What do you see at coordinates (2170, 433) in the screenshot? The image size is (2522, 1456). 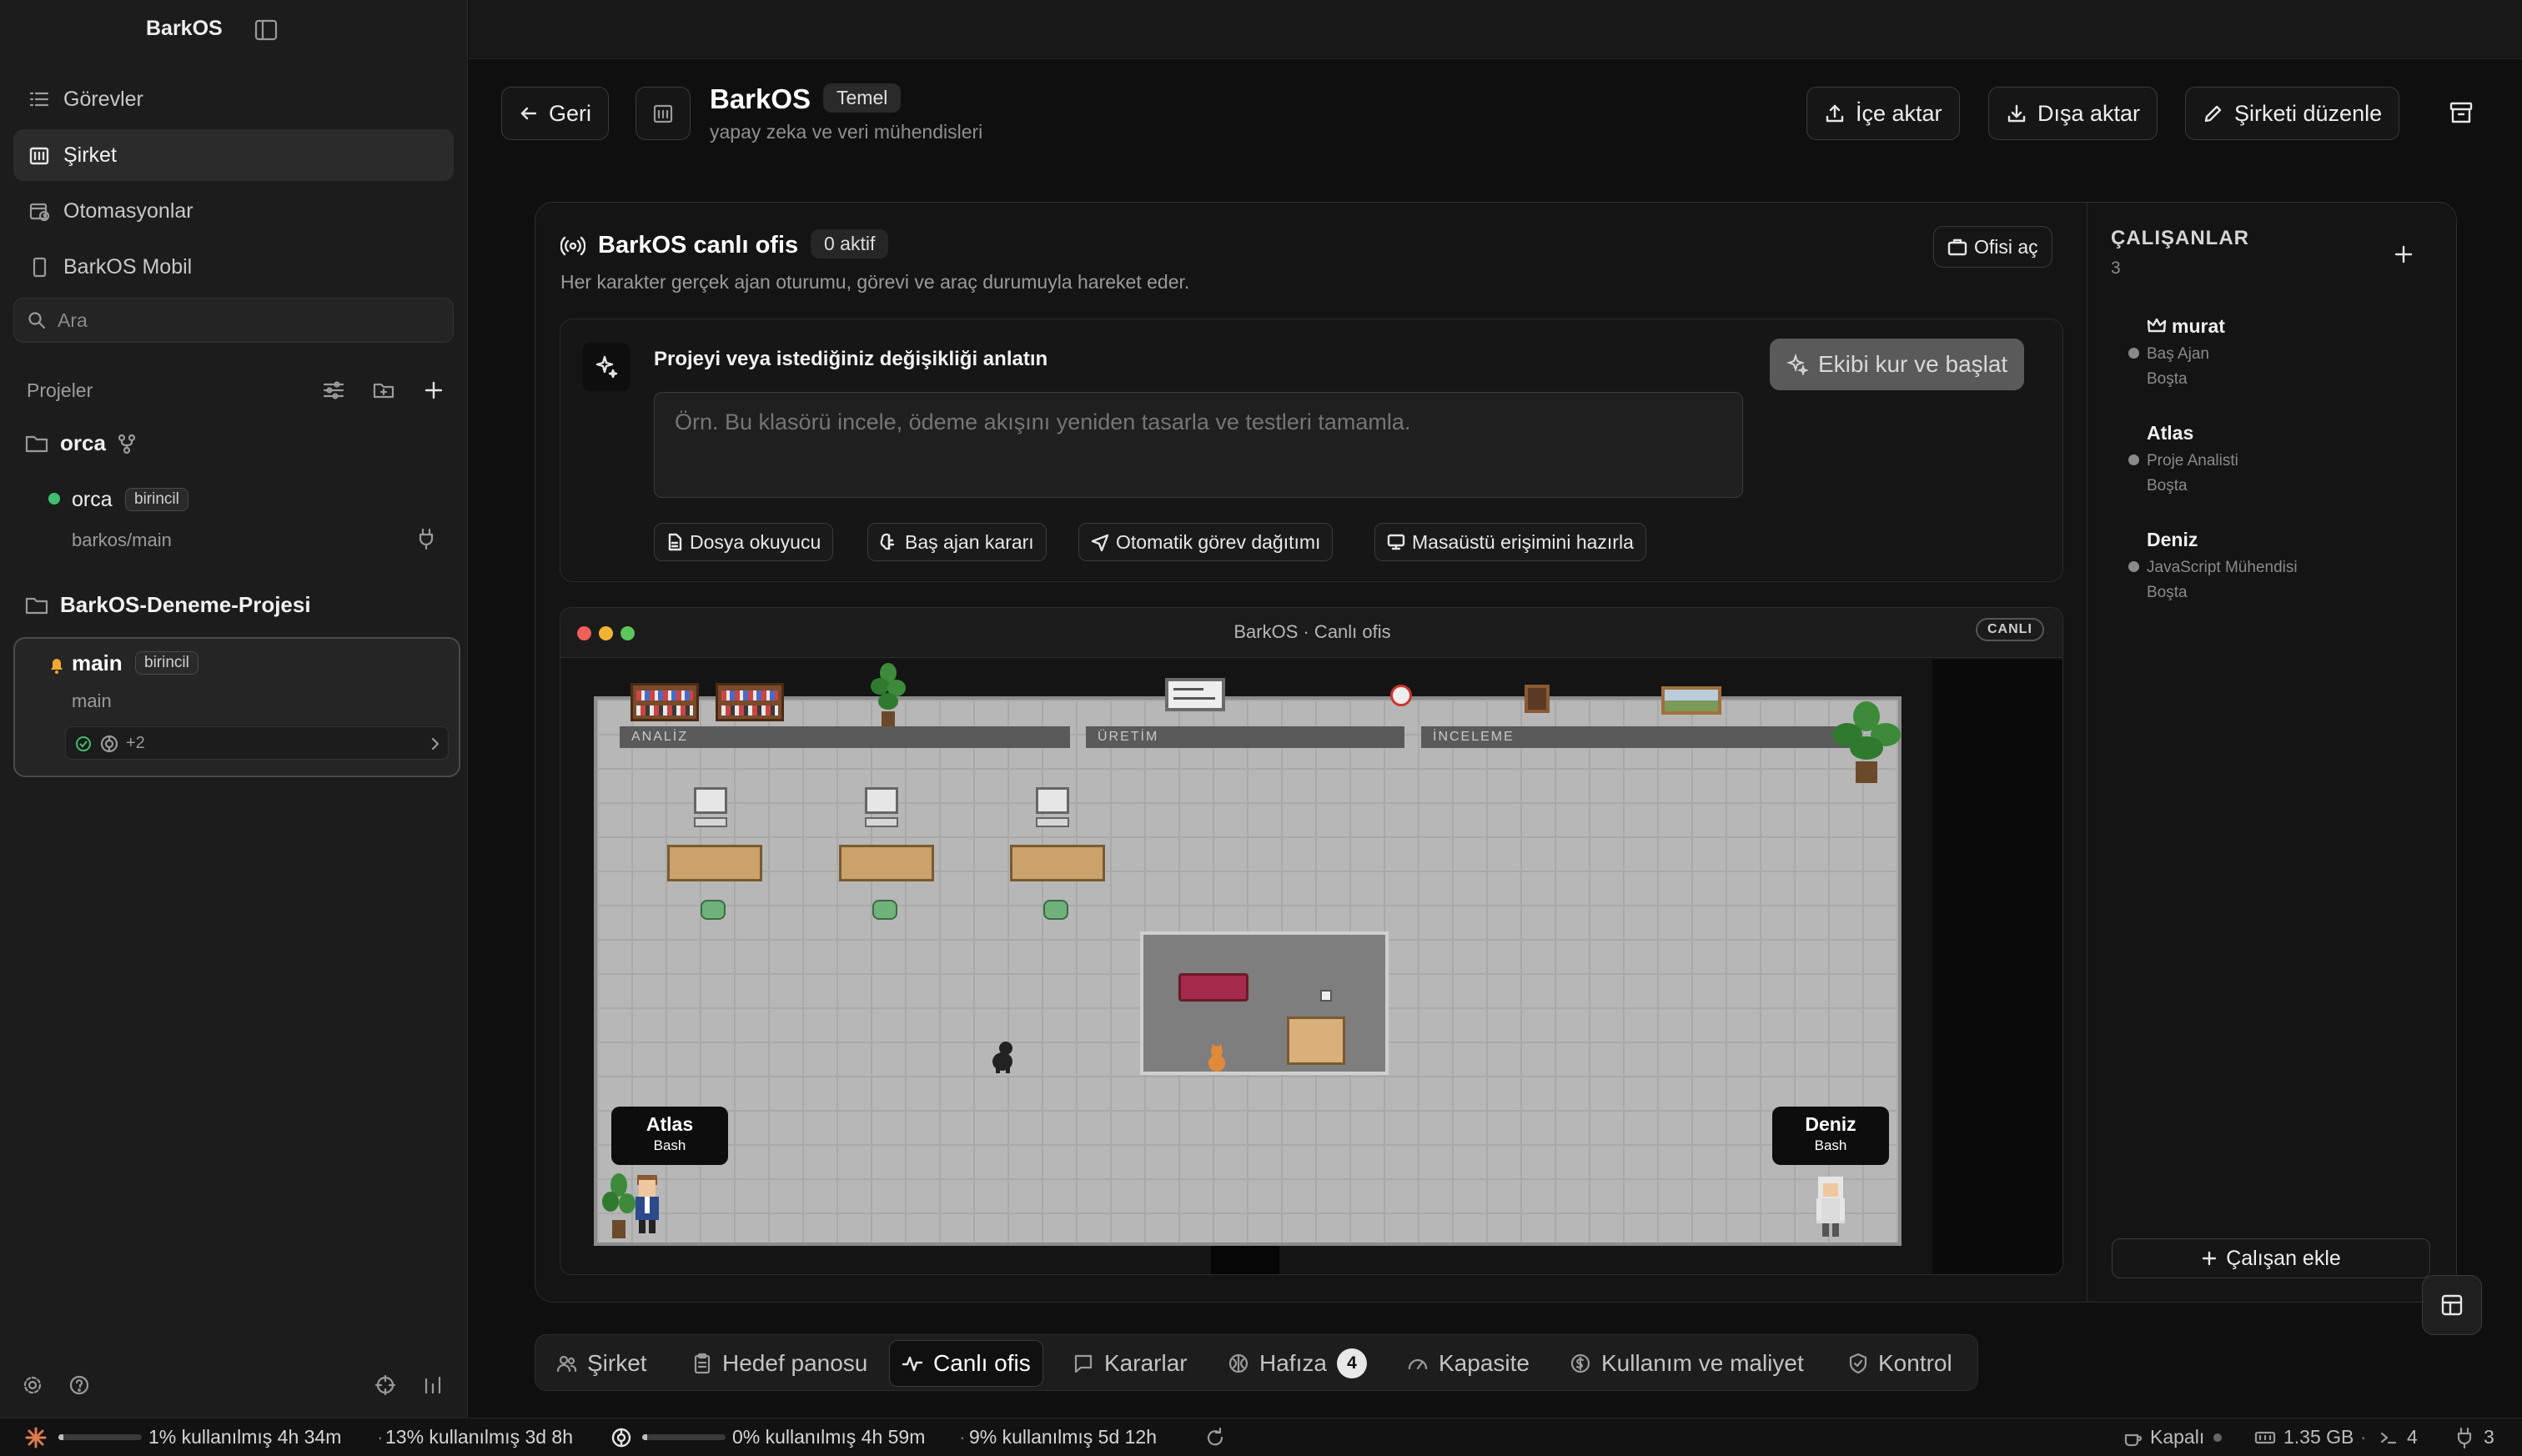 I see `employee-name: Atlas` at bounding box center [2170, 433].